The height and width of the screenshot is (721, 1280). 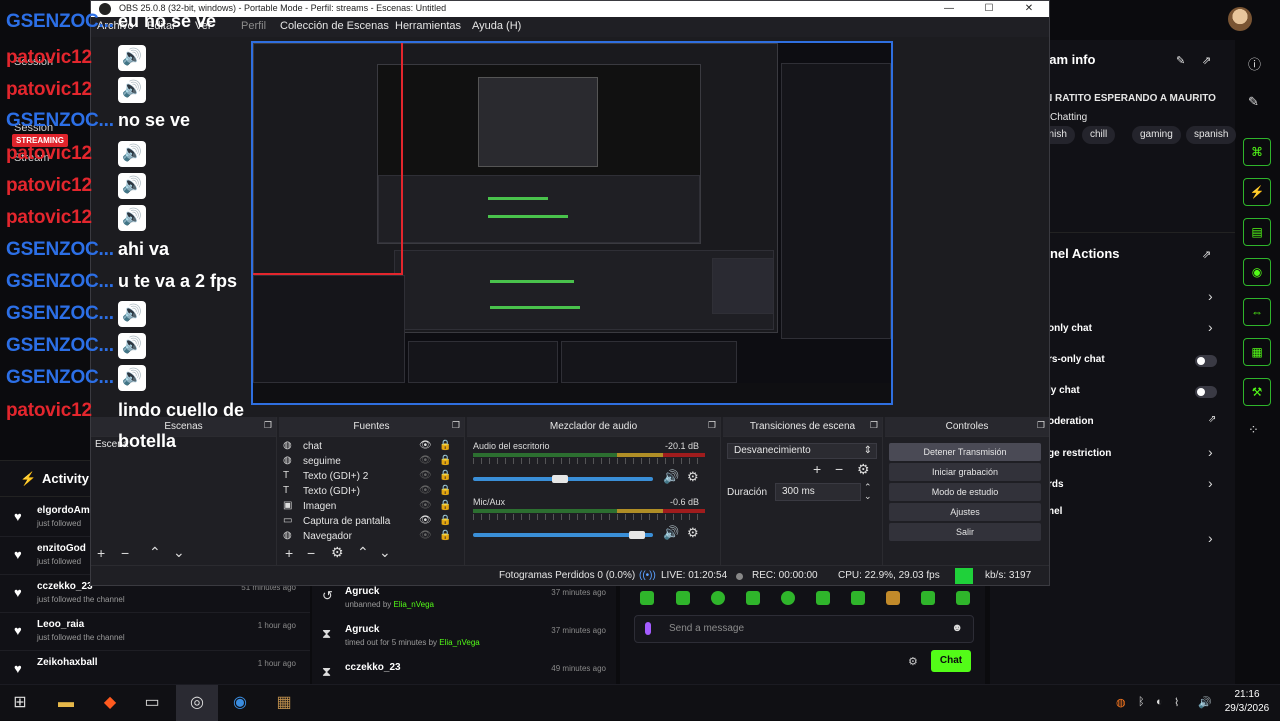 What do you see at coordinates (372, 536) in the screenshot?
I see `source-item: ◍ Navegador 👁 🔒` at bounding box center [372, 536].